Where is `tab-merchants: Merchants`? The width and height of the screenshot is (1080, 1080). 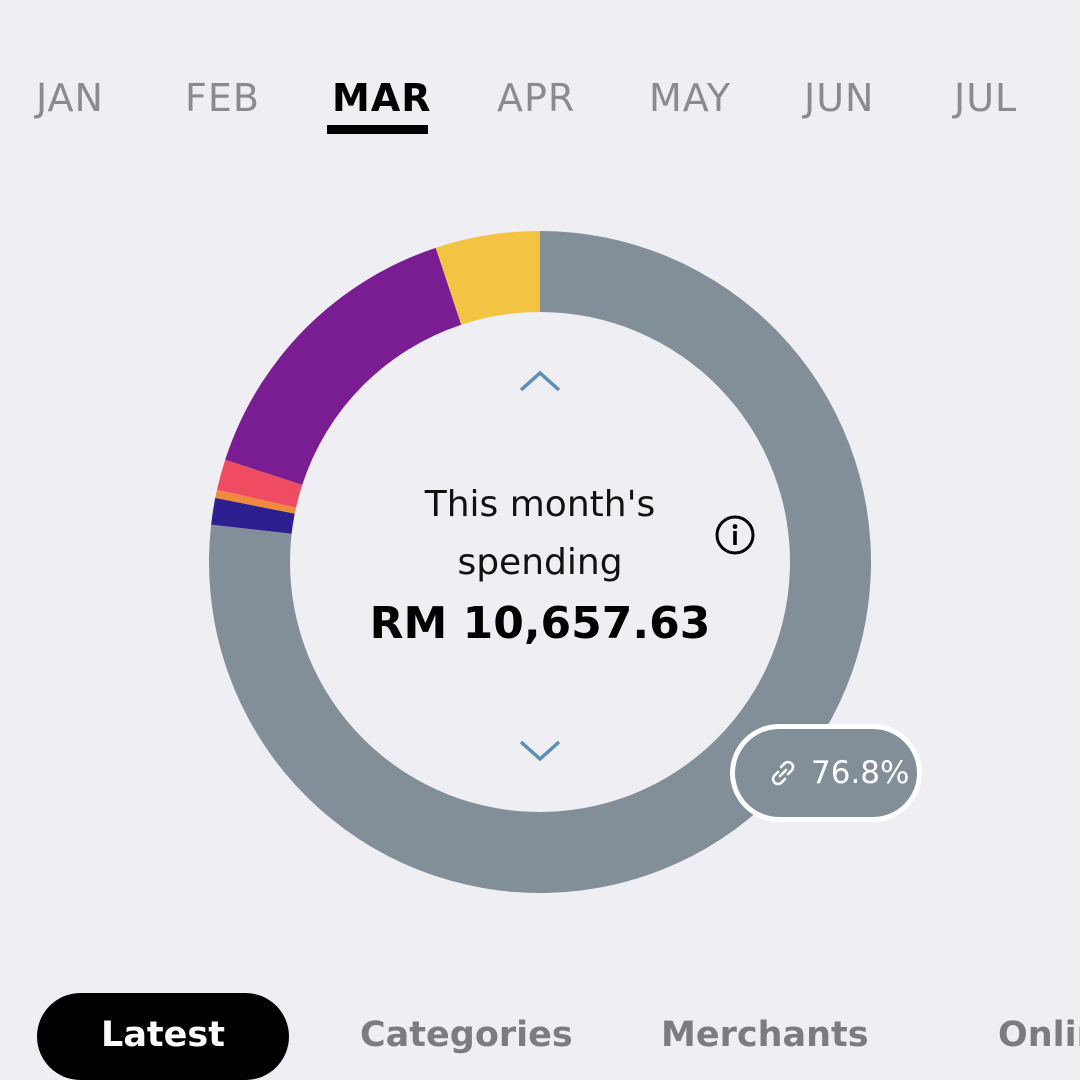
tab-merchants: Merchants is located at coordinates (765, 1035).